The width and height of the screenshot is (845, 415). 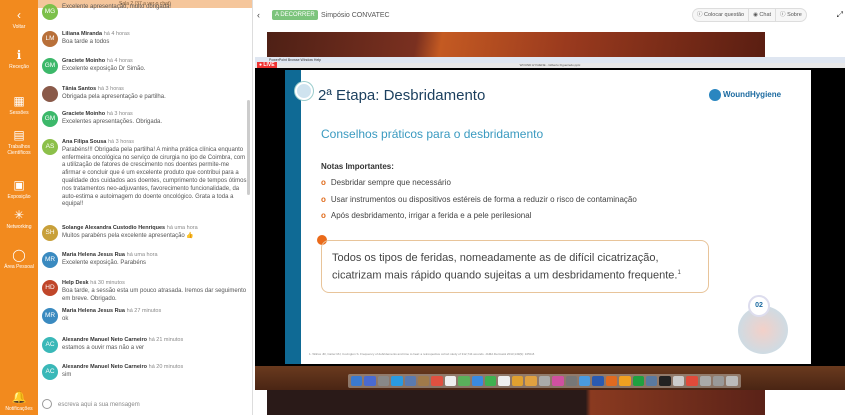 I want to click on booth-icon: ▣, so click(x=19, y=185).